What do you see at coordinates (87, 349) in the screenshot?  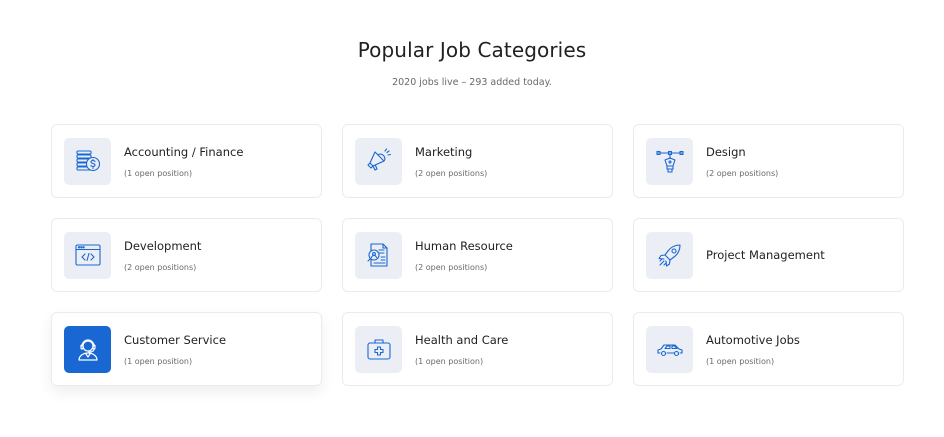 I see `headset-agent-icon` at bounding box center [87, 349].